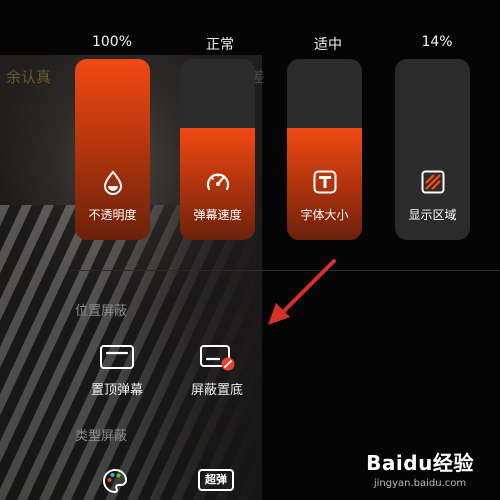 The image size is (500, 500). Describe the element at coordinates (420, 463) in the screenshot. I see `watermark-logo: Baidu经验` at that location.